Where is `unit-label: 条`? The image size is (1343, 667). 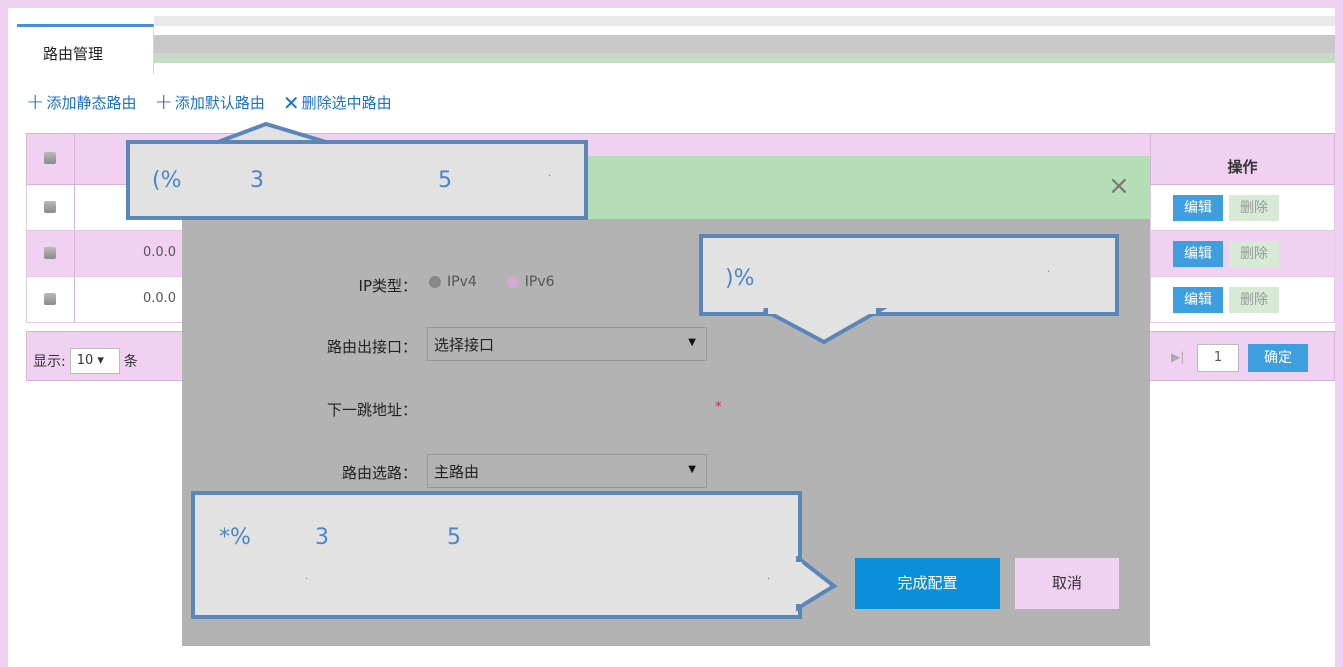
unit-label: 条 is located at coordinates (130, 362).